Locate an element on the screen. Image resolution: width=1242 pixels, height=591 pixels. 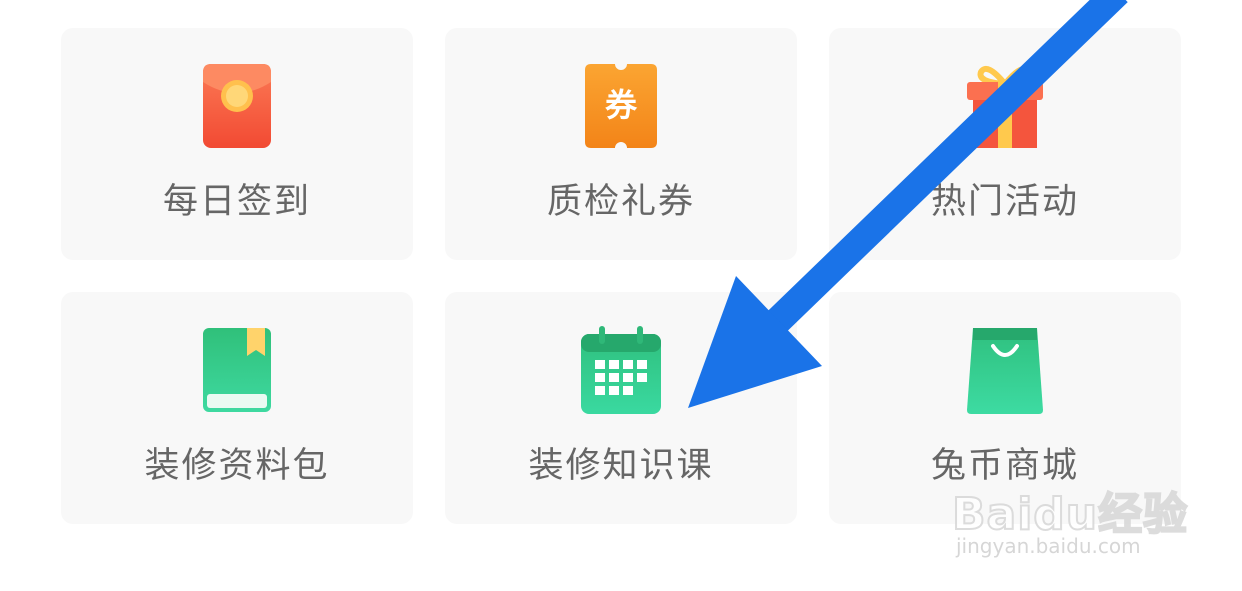
tile-label: 质检礼券 is located at coordinates (620, 202).